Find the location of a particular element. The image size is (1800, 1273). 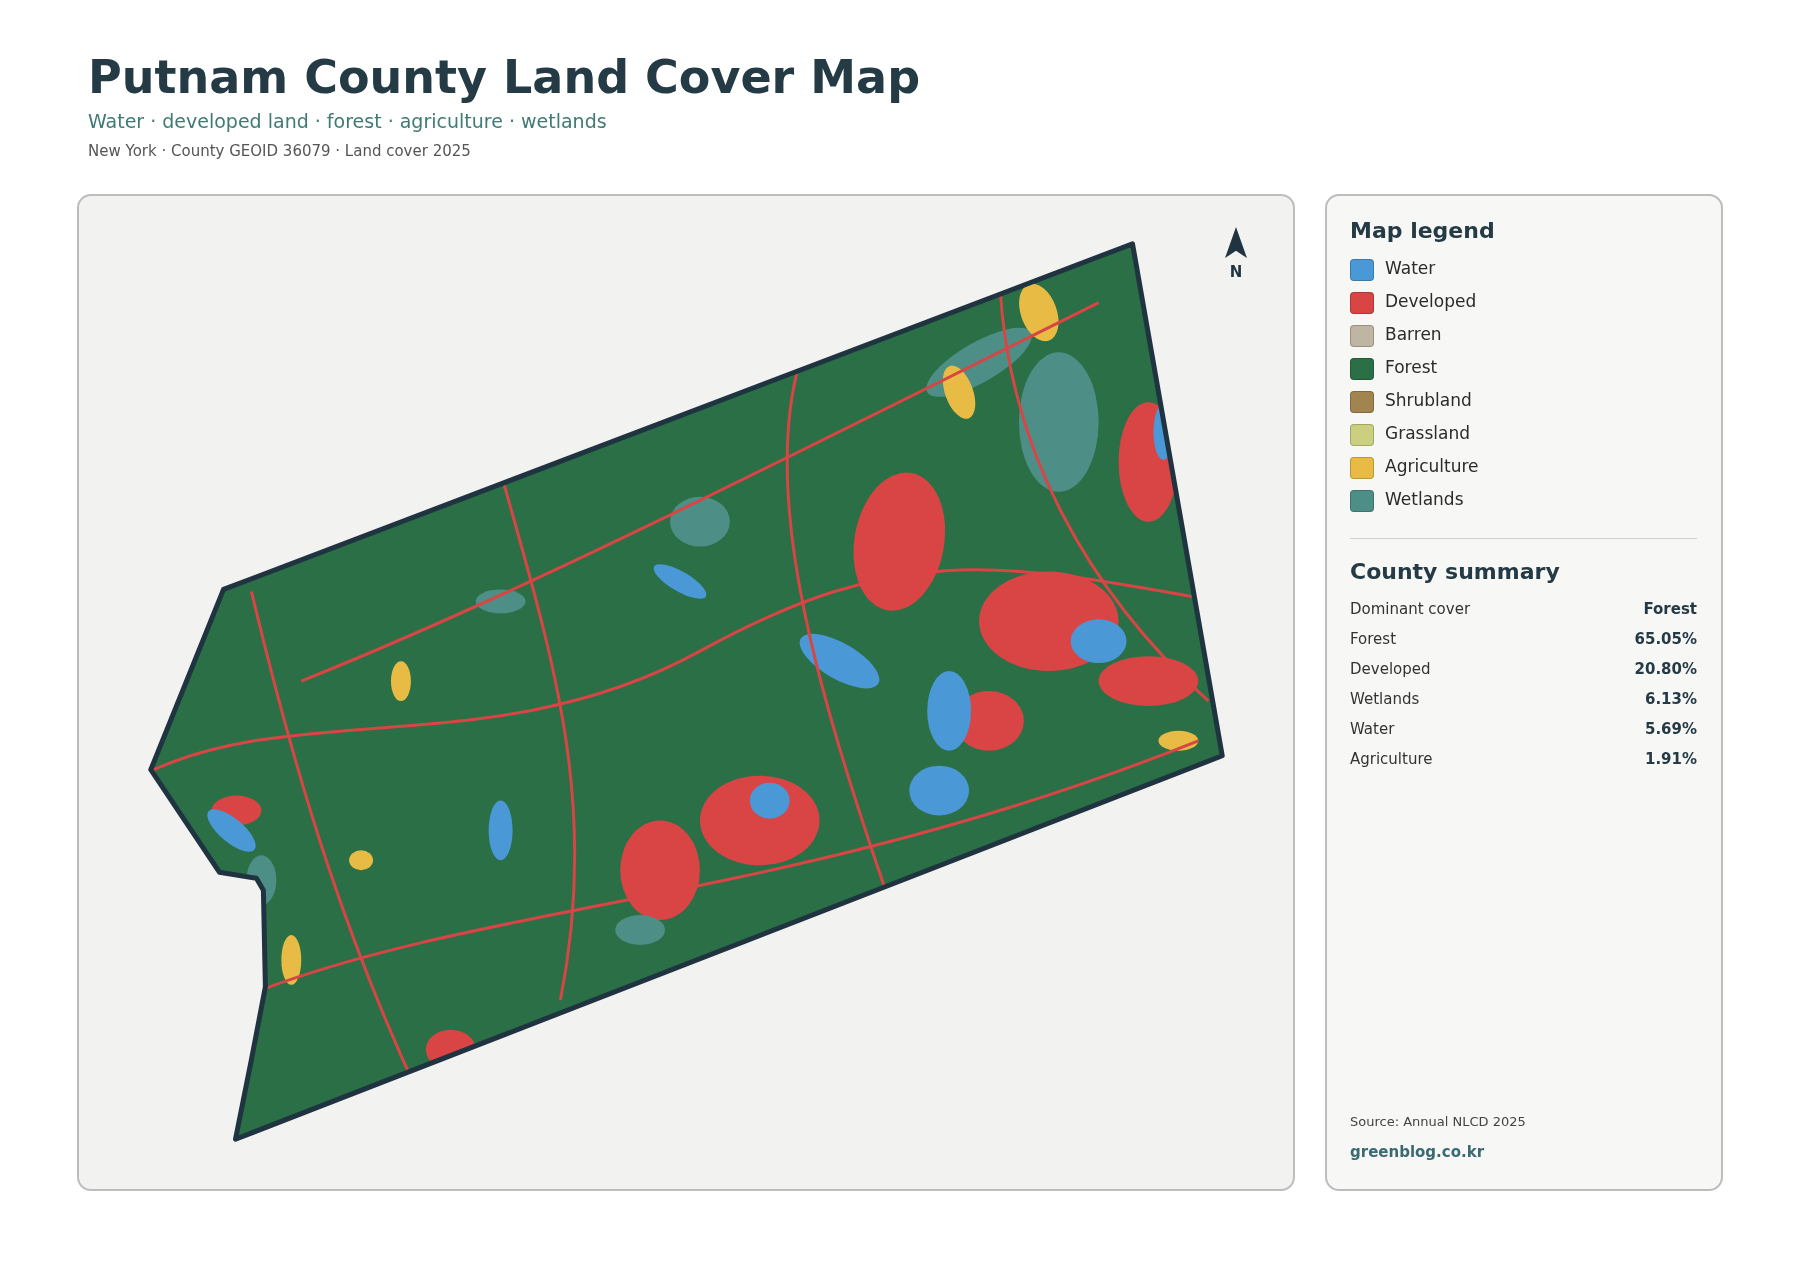

north-arrow-icon is located at coordinates (1236, 242).